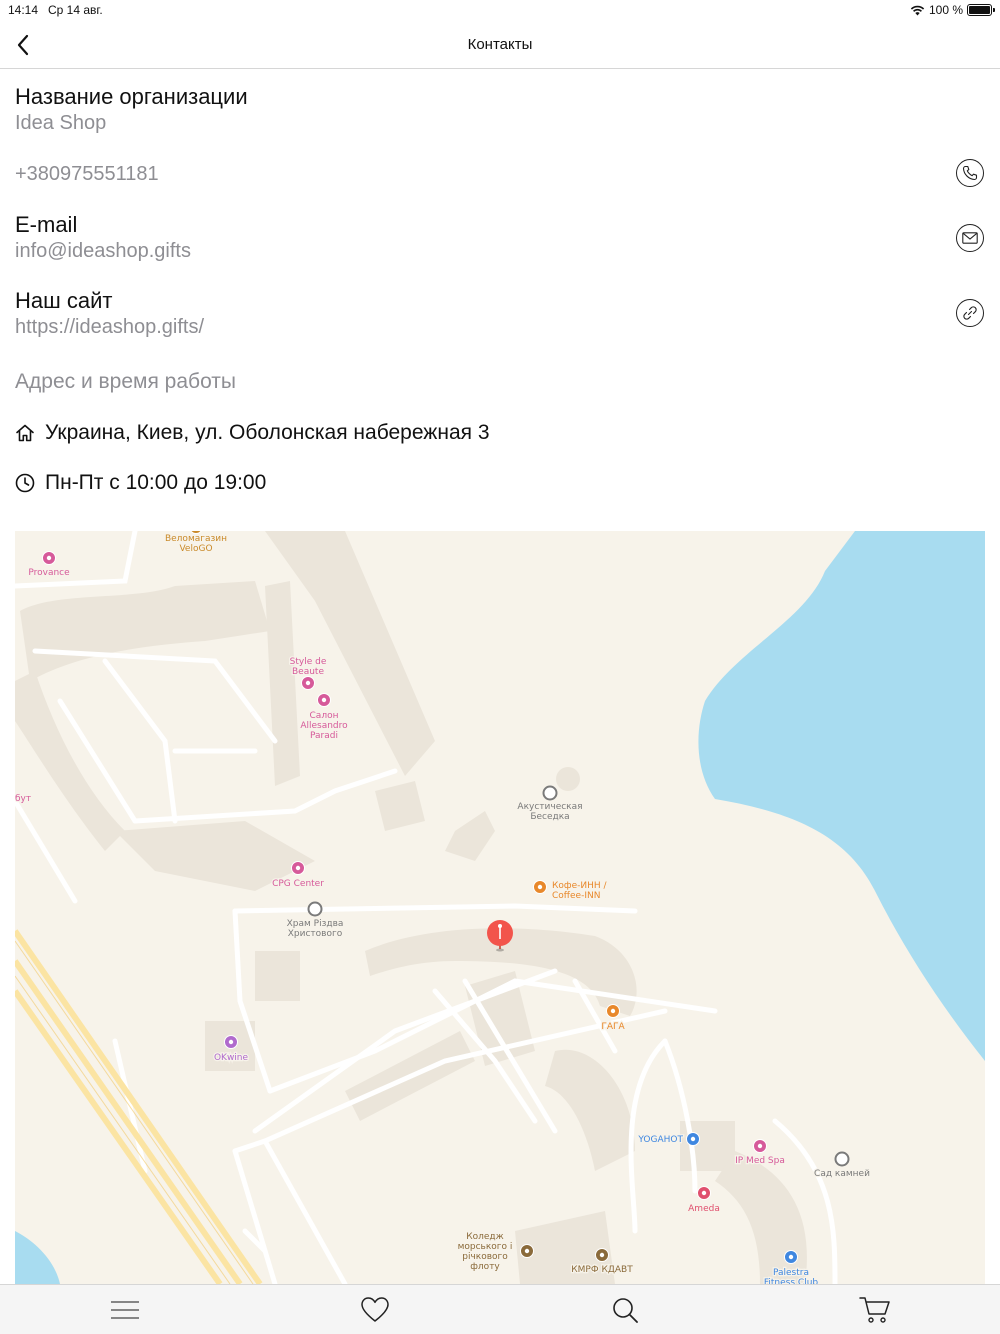  What do you see at coordinates (704, 1209) in the screenshot?
I see `map-poi-label: Ameda` at bounding box center [704, 1209].